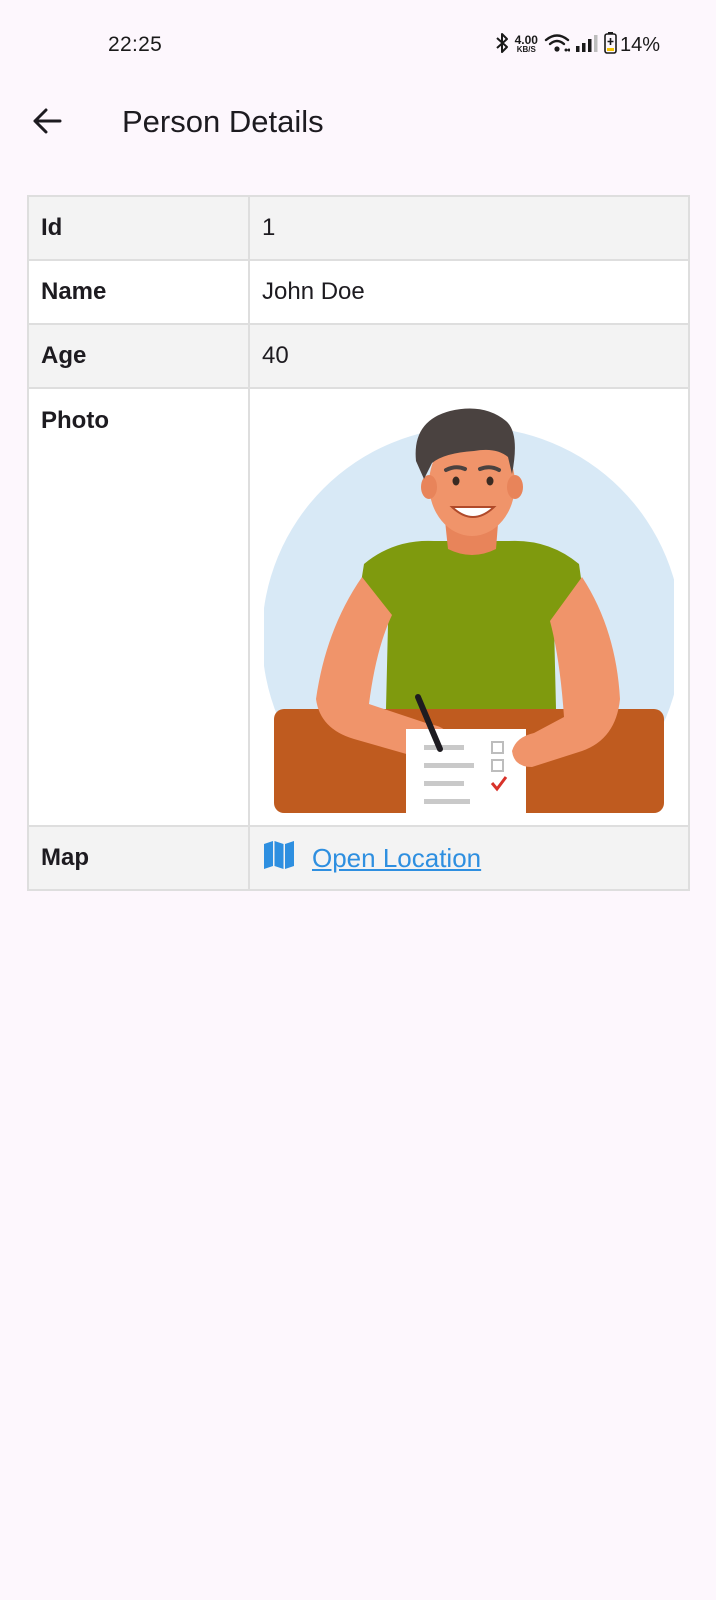  Describe the element at coordinates (639, 44) in the screenshot. I see `battery-percent: 14%` at that location.